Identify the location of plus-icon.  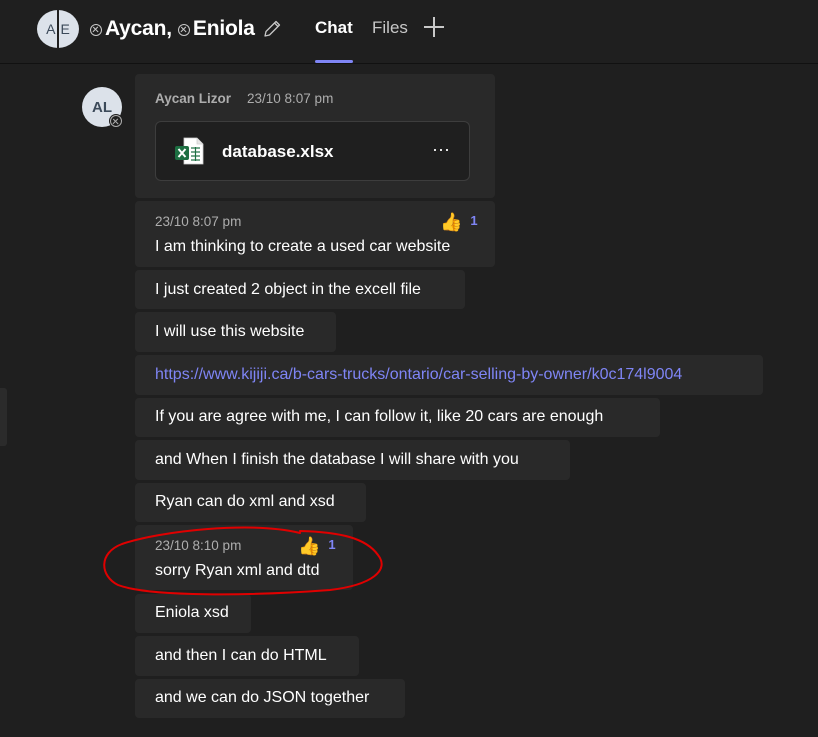
(434, 27).